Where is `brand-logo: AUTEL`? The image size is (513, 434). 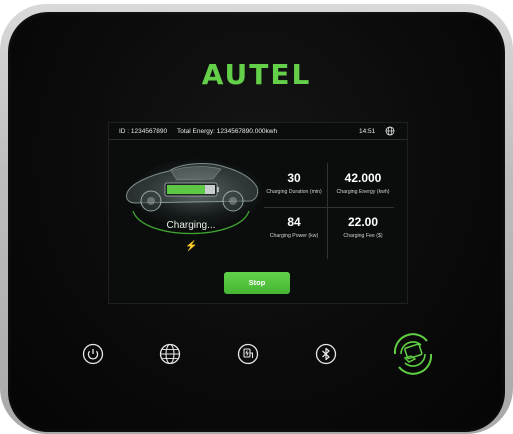
brand-logo: AUTEL is located at coordinates (256, 74).